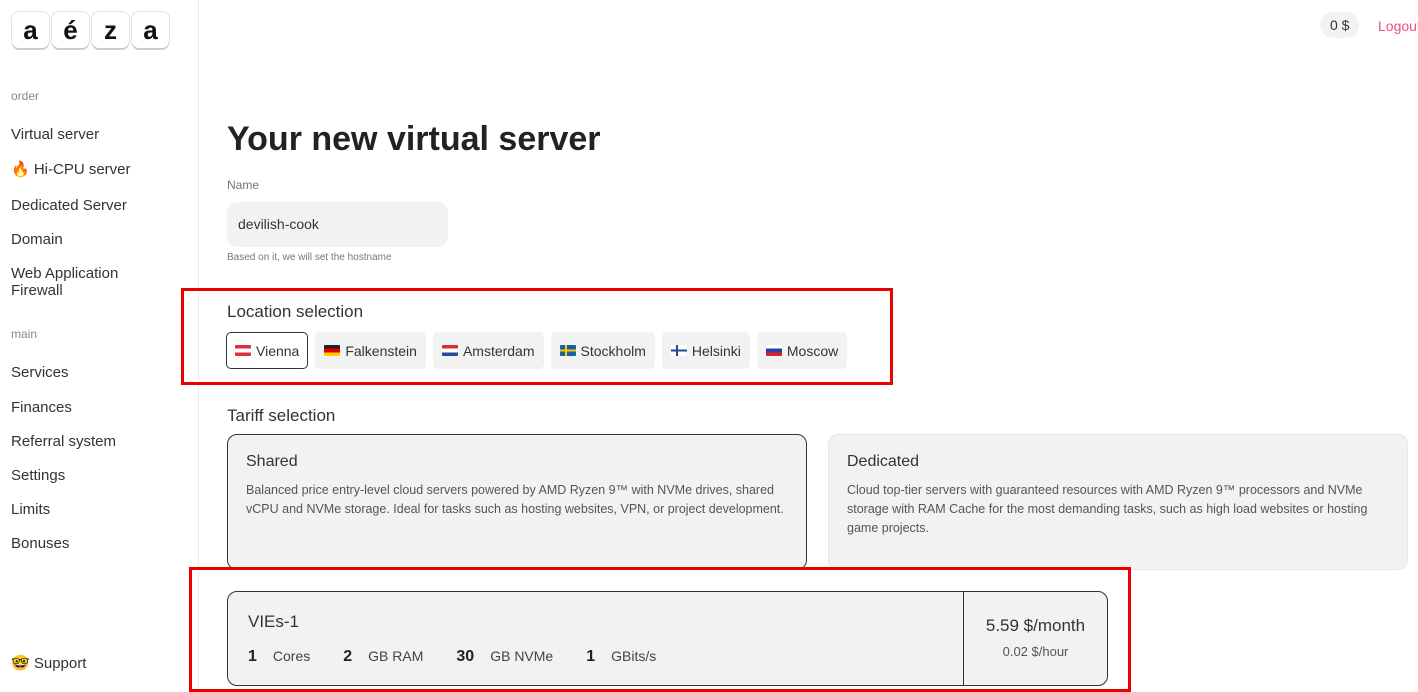 The width and height of the screenshot is (1418, 692). Describe the element at coordinates (295, 311) in the screenshot. I see `location-title: Location selection` at that location.